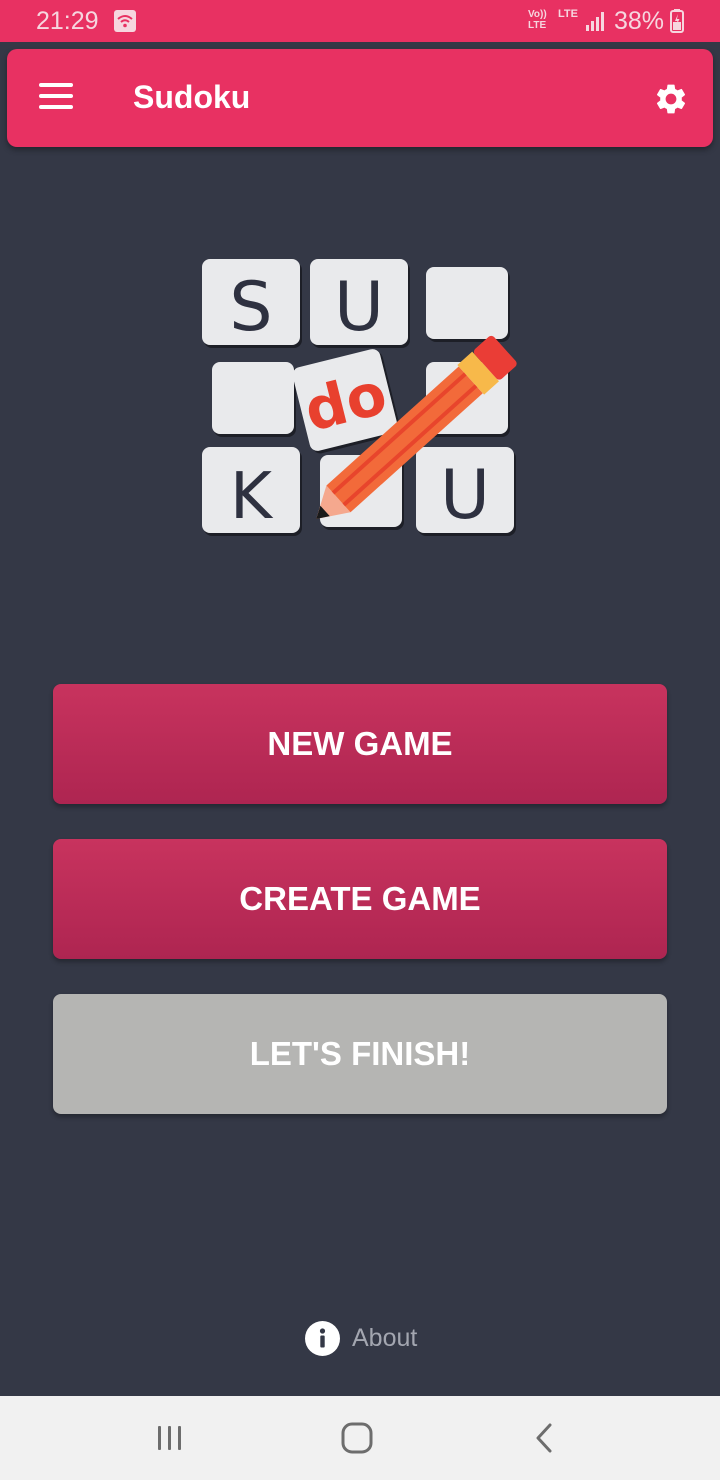 This screenshot has height=1480, width=720. What do you see at coordinates (360, 744) in the screenshot?
I see `new-game-button: NEW GAME` at bounding box center [360, 744].